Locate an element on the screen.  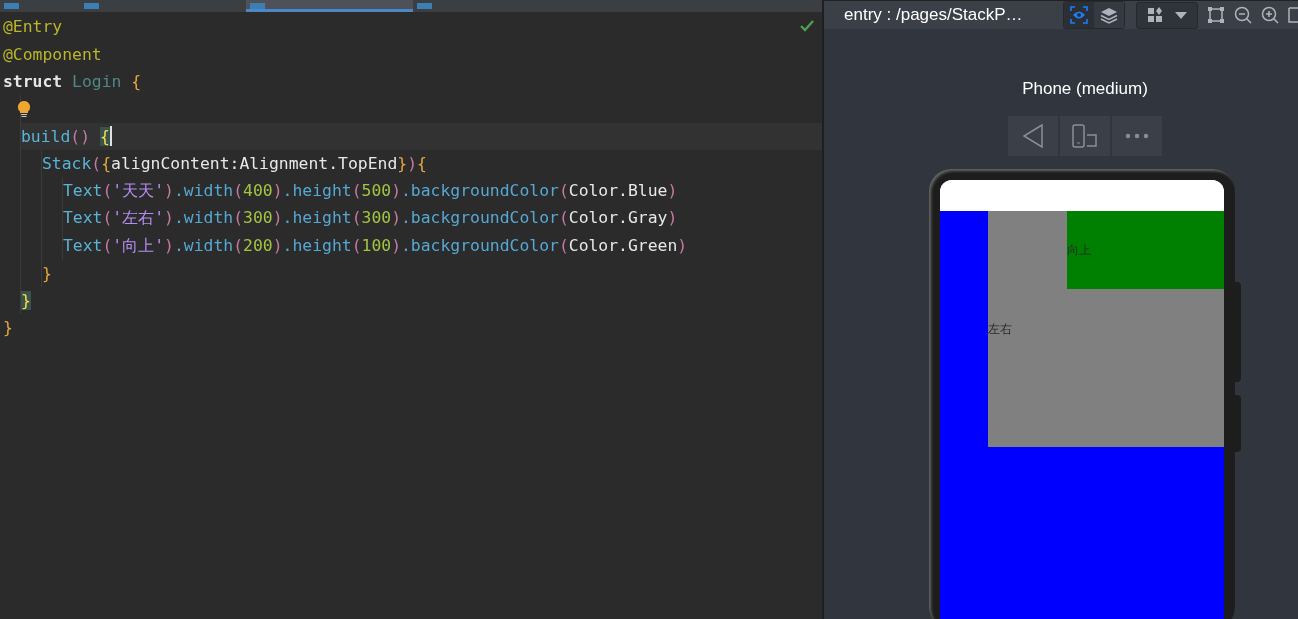
zoom-out-icon is located at coordinates (1243, 15).